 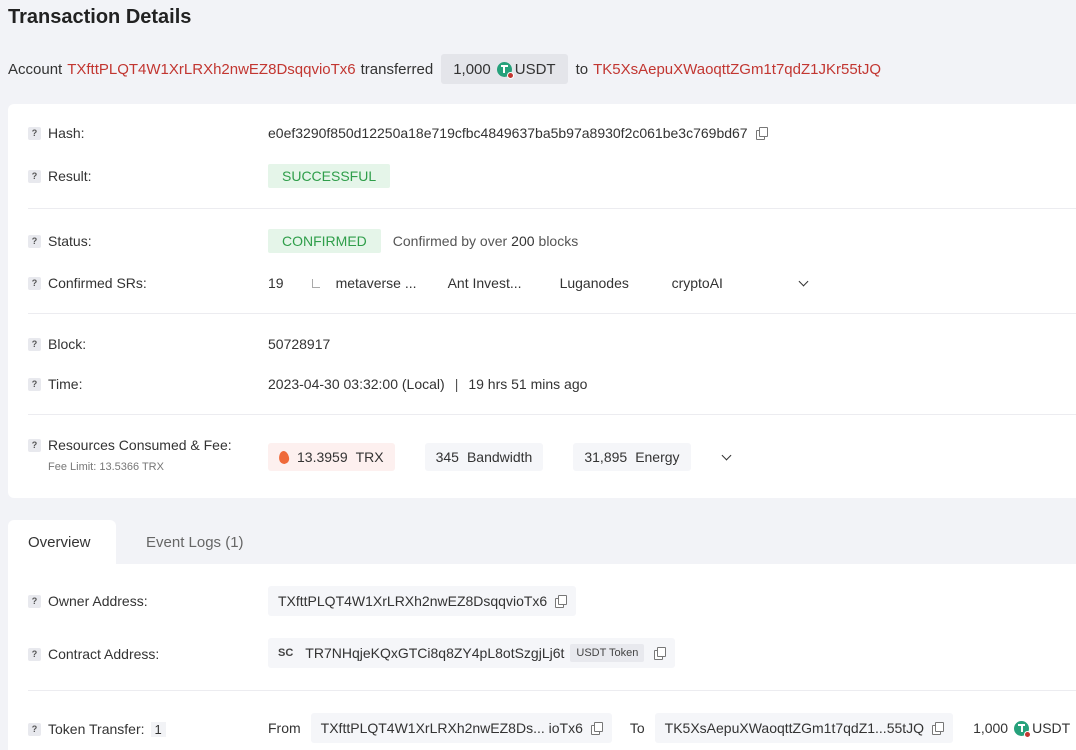 I want to click on contract-row: ? Contract Address:, so click(x=93, y=654).